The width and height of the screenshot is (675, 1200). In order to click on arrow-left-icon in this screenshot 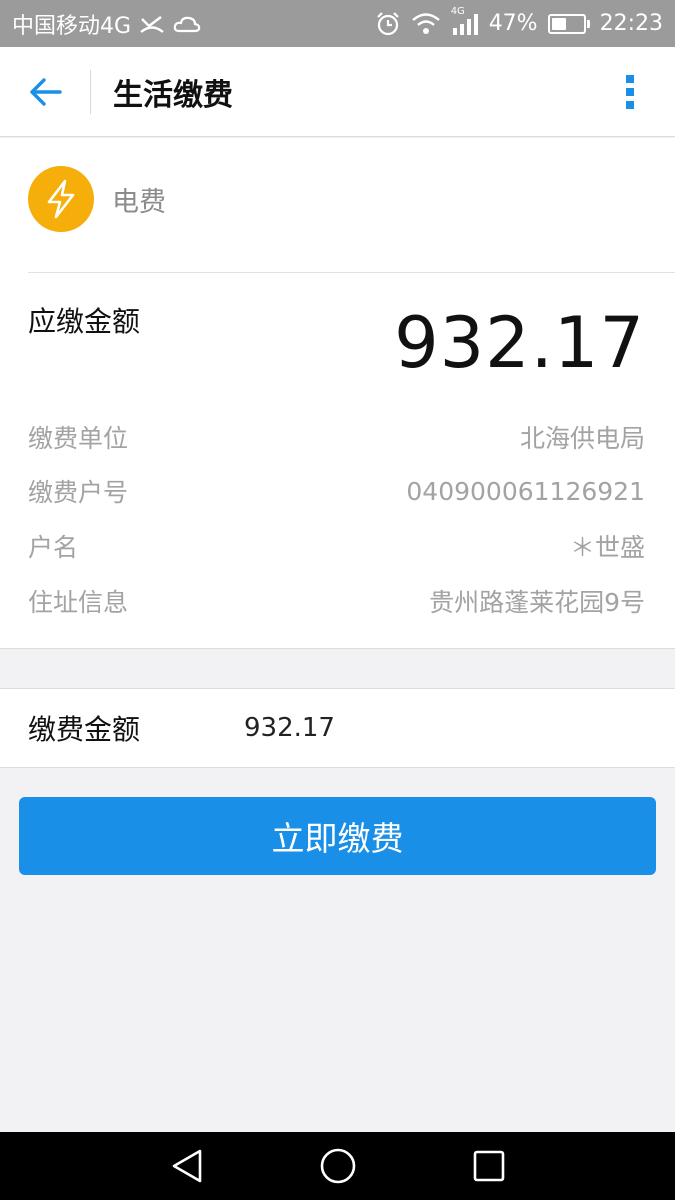, I will do `click(46, 91)`.